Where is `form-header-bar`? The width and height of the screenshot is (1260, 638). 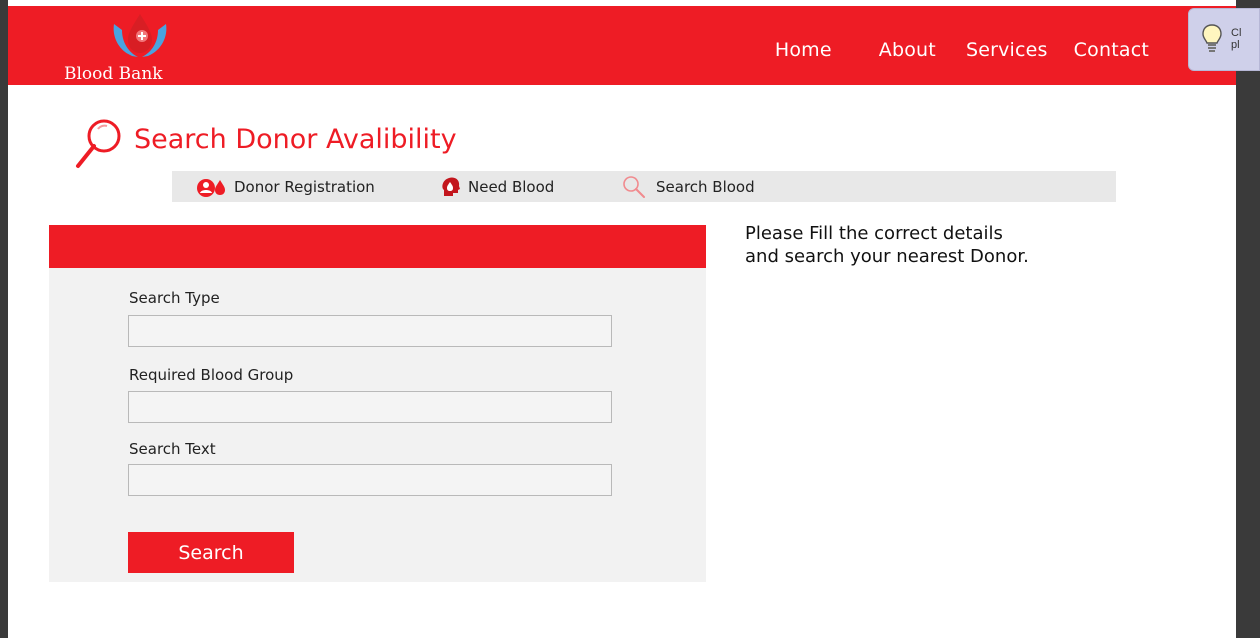 form-header-bar is located at coordinates (377, 246).